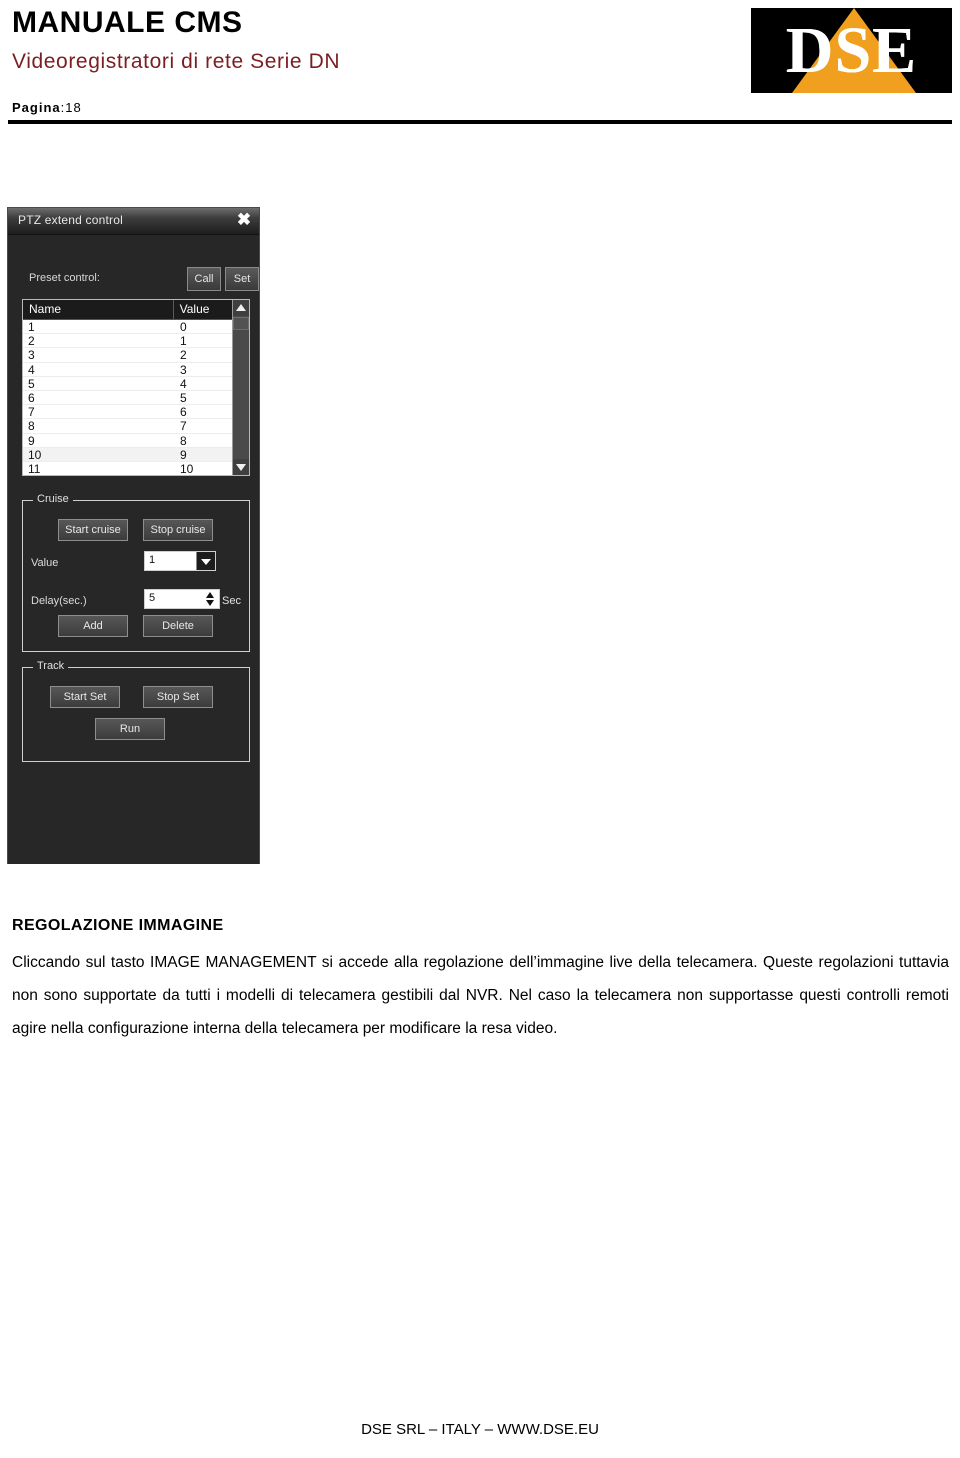 Image resolution: width=960 pixels, height=1458 pixels. Describe the element at coordinates (183, 355) in the screenshot. I see `cell-value: 2` at that location.